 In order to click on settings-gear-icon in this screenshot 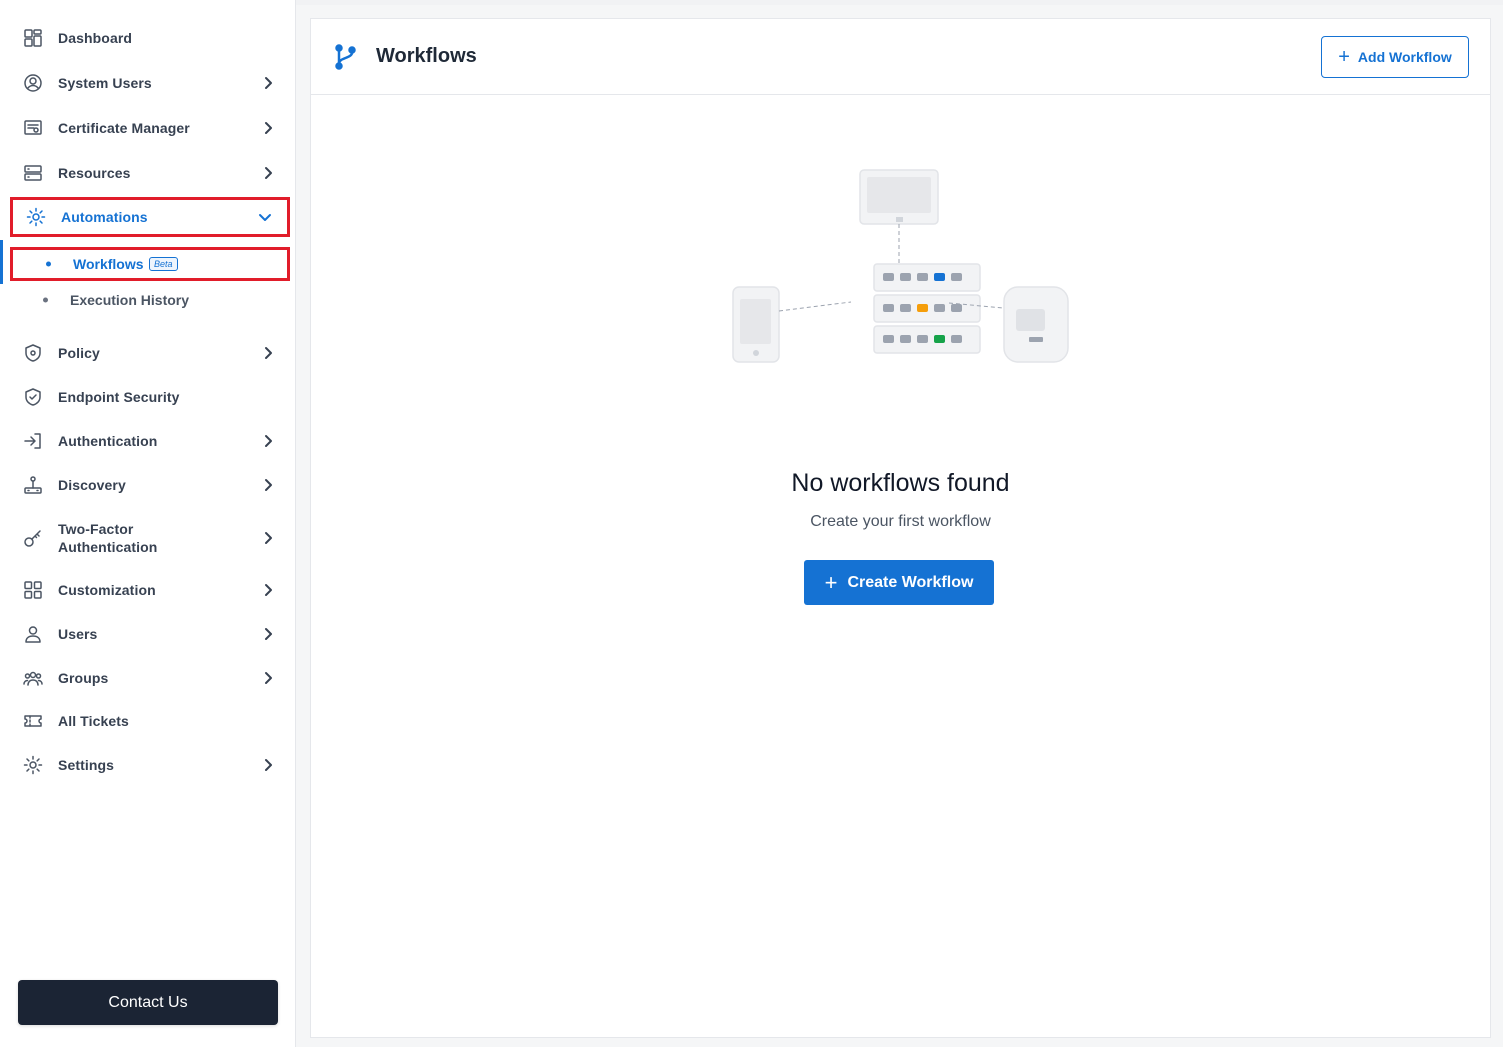, I will do `click(33, 765)`.